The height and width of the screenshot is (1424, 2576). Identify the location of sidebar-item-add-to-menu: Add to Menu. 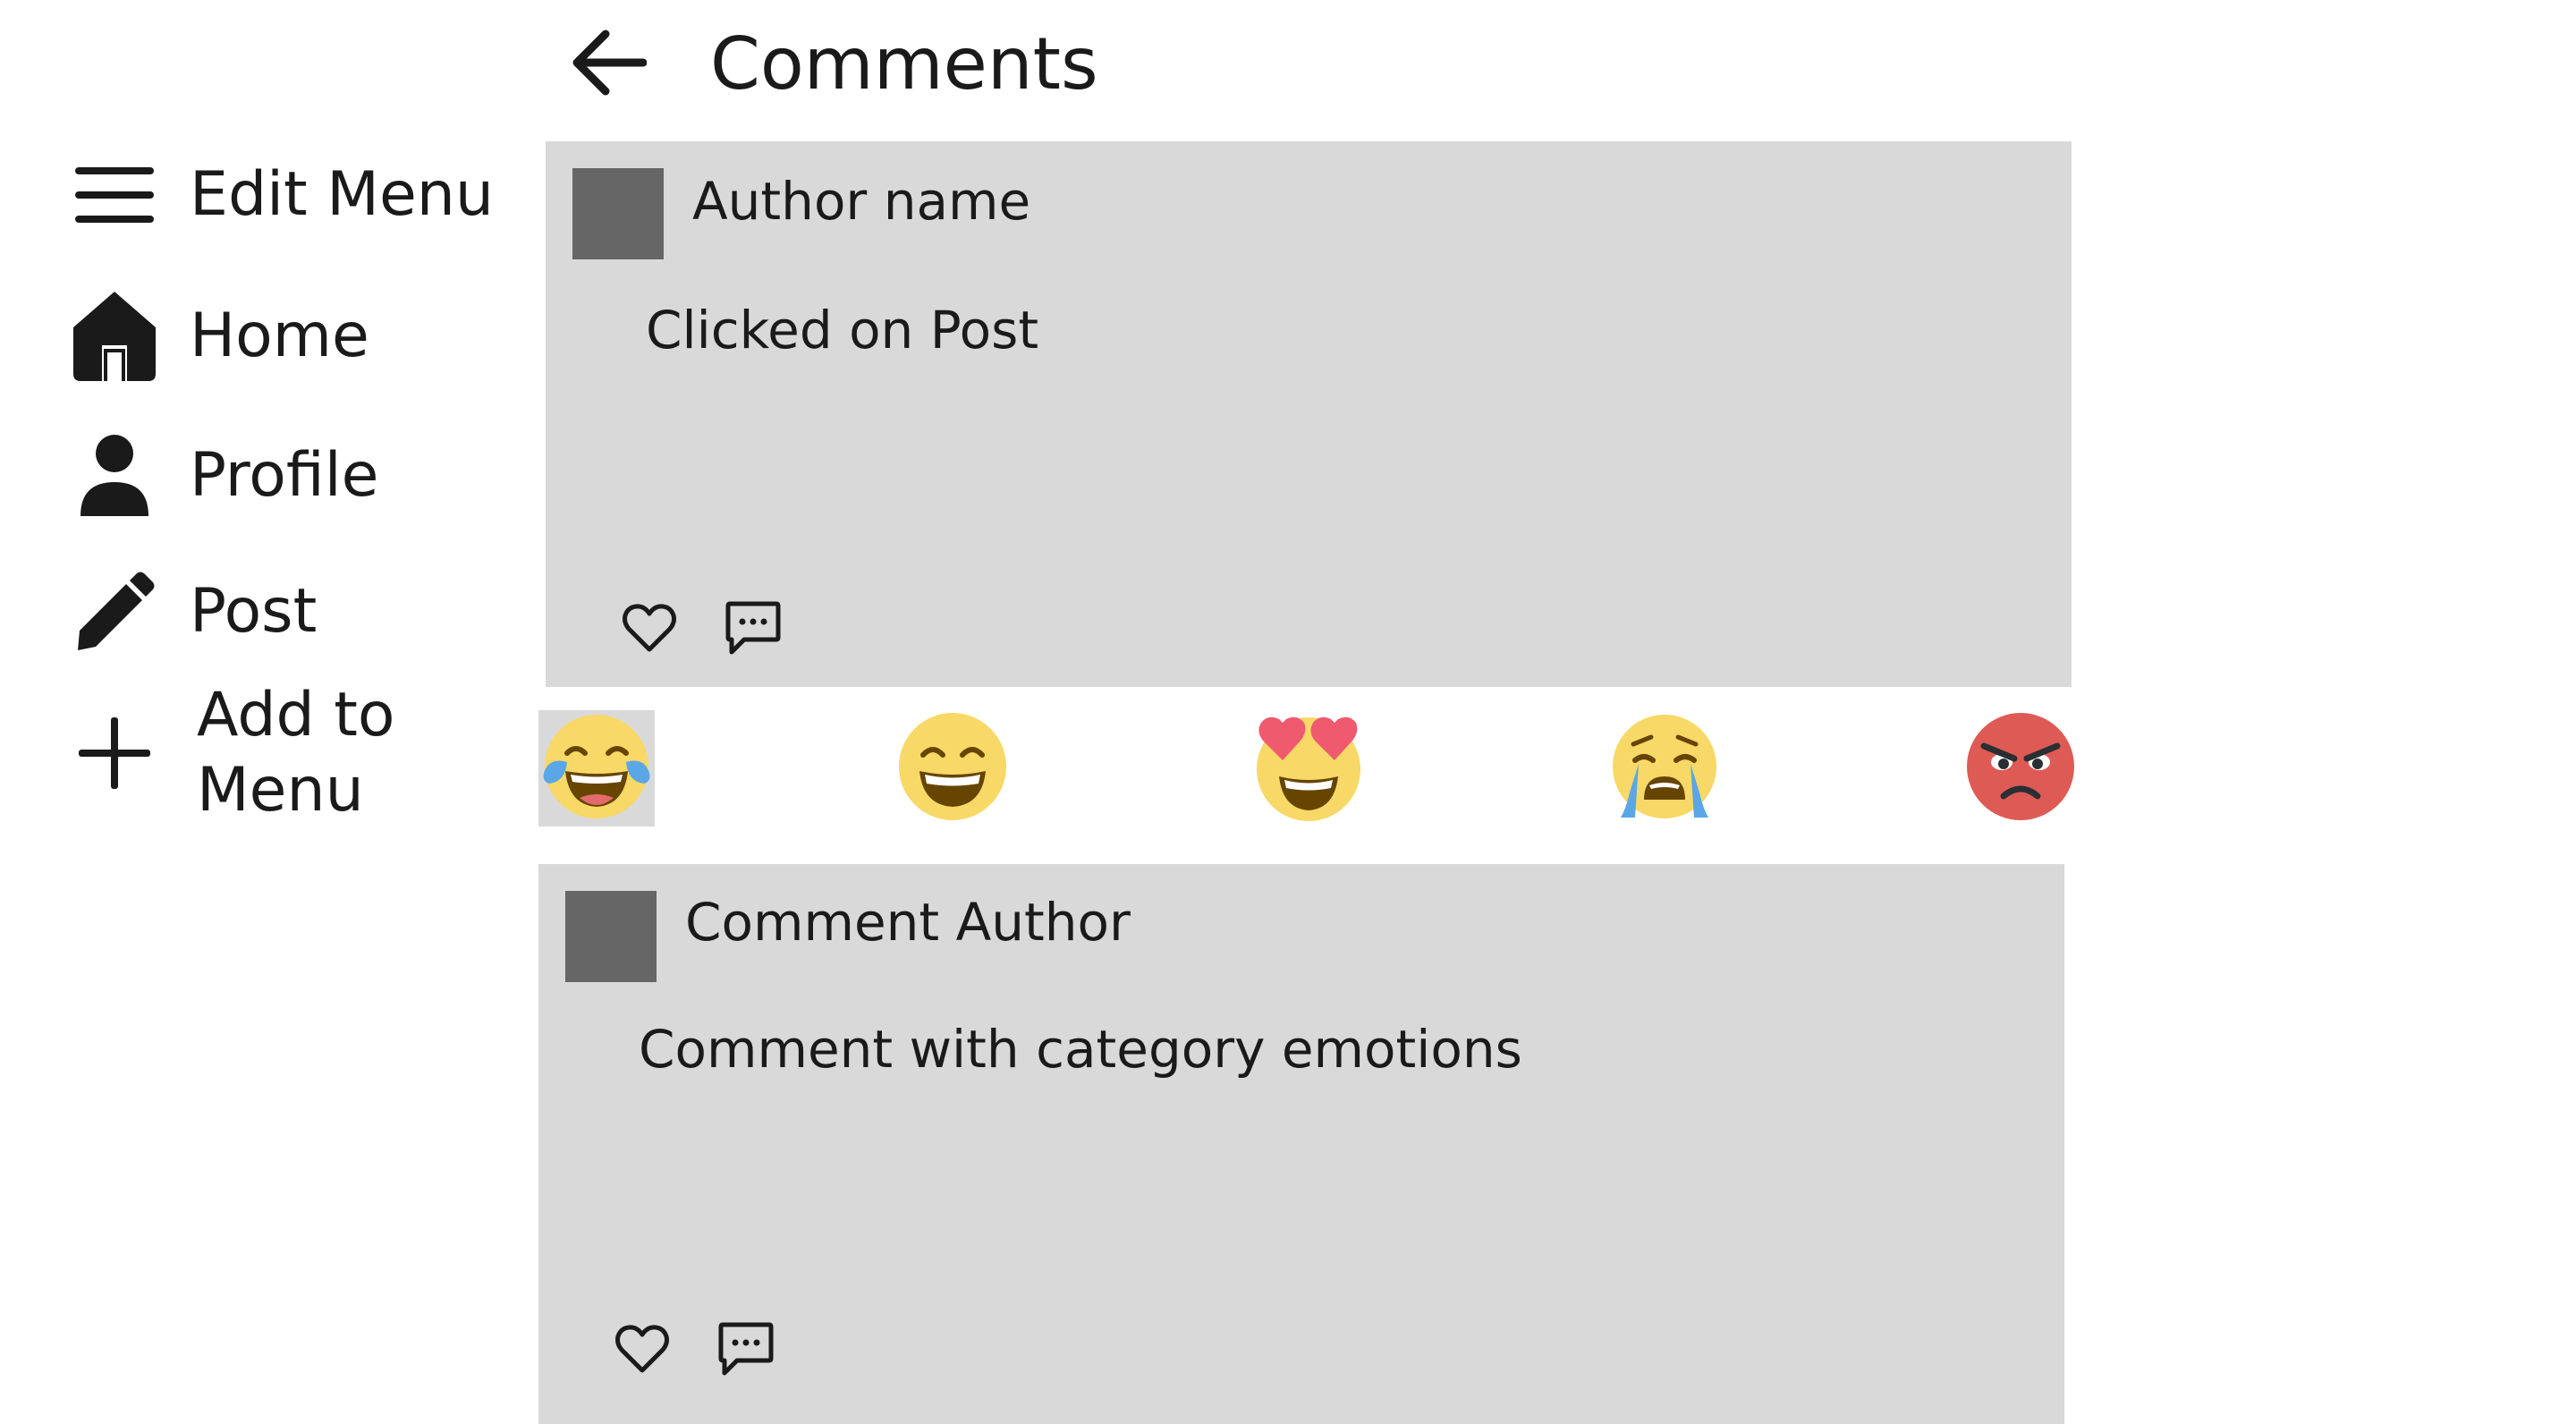
(249, 753).